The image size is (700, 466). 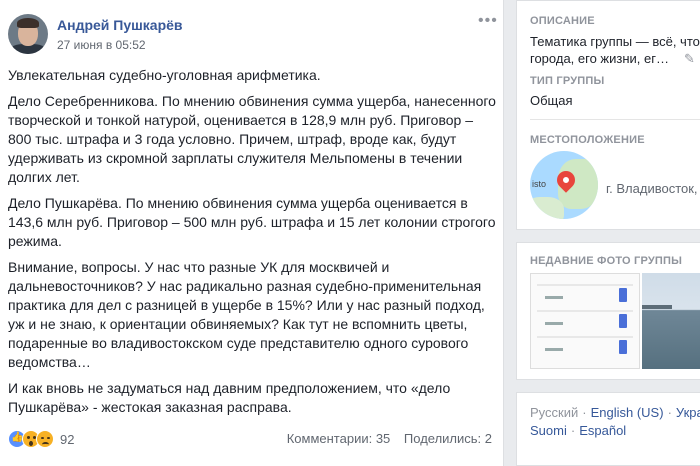 I want to click on post-footer: 92 Комментарии: 35 Поделились: 2, so click(x=252, y=439).